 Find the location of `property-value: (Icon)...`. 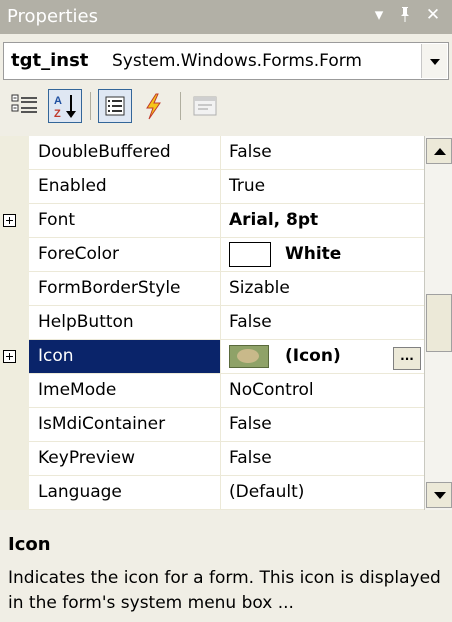

property-value: (Icon)... is located at coordinates (322, 357).